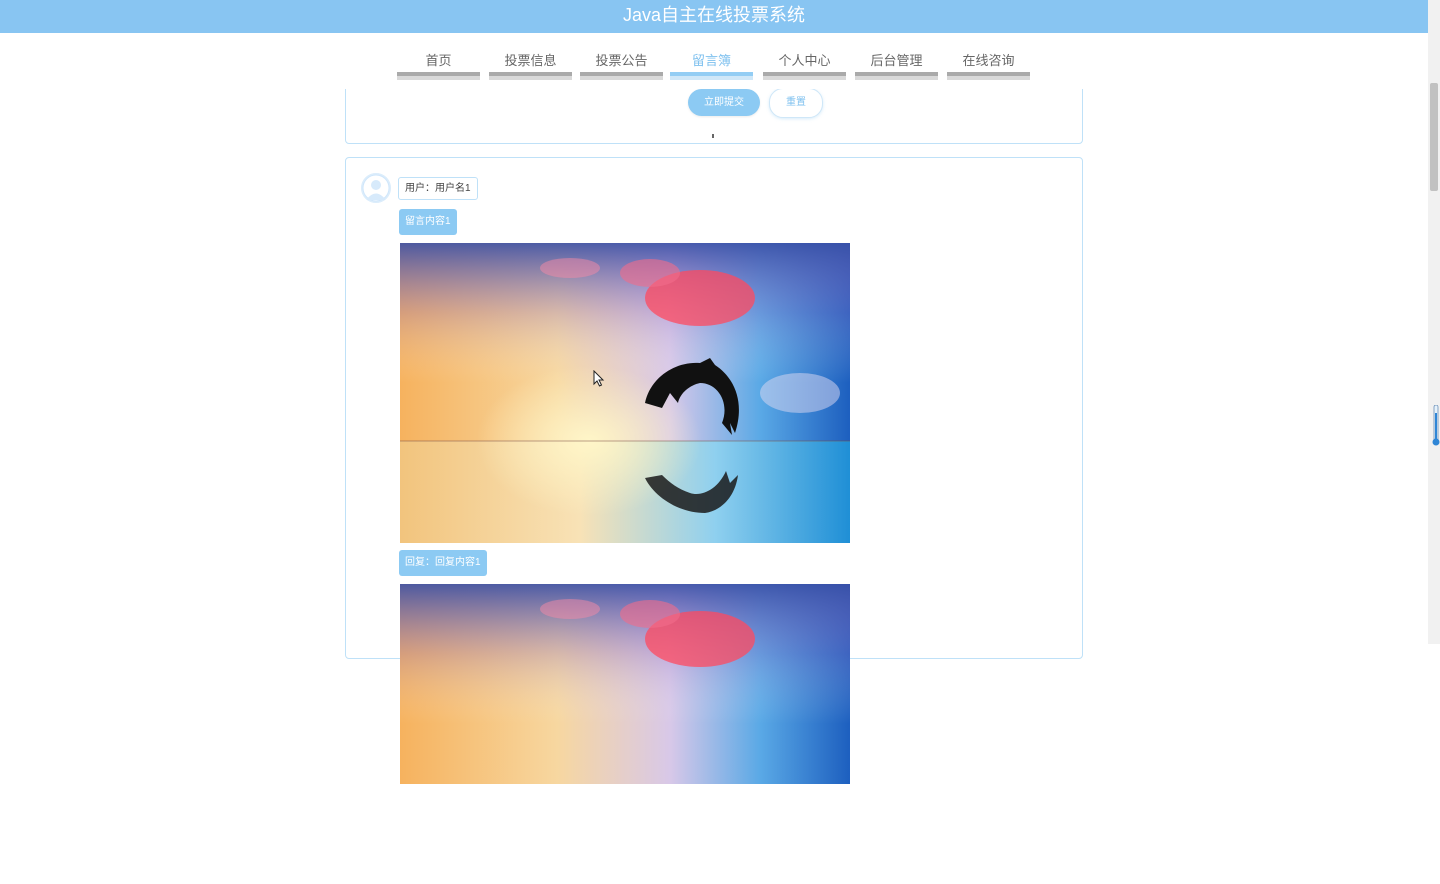  Describe the element at coordinates (1434, 137) in the screenshot. I see `scrollbar-thumb` at that location.